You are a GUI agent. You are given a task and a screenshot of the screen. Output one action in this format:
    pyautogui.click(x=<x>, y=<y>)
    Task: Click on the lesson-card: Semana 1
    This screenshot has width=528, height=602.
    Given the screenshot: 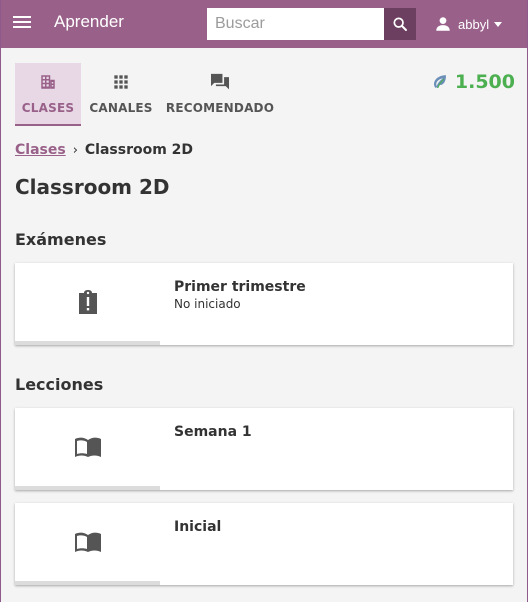 What is the action you would take?
    pyautogui.click(x=264, y=449)
    